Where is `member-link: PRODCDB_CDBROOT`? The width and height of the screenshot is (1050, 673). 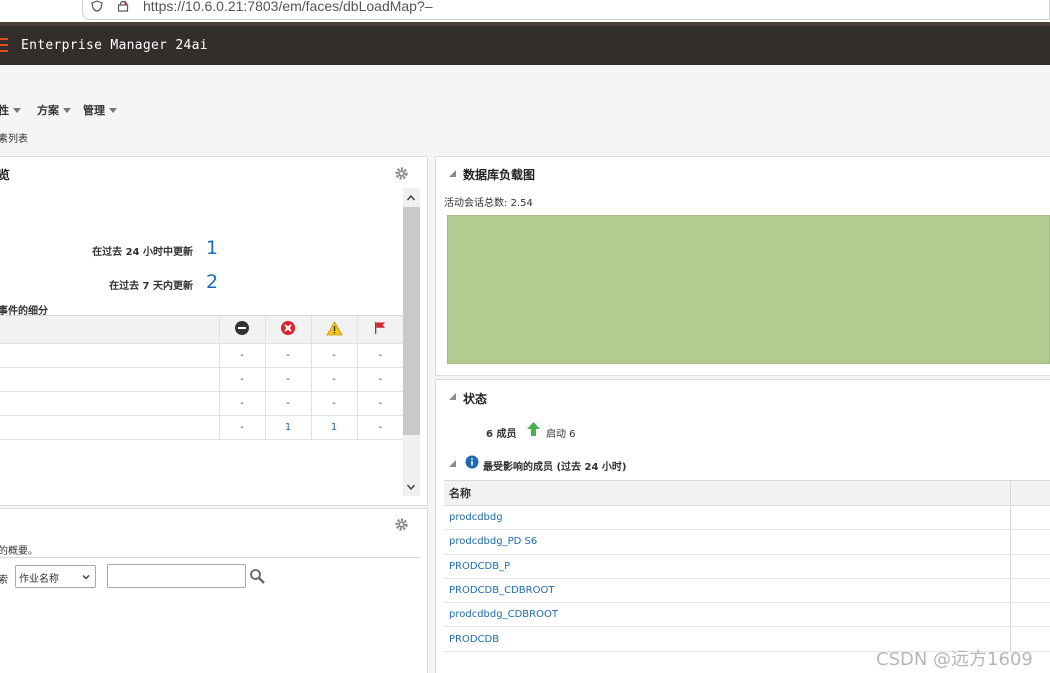
member-link: PRODCDB_CDBROOT is located at coordinates (727, 591).